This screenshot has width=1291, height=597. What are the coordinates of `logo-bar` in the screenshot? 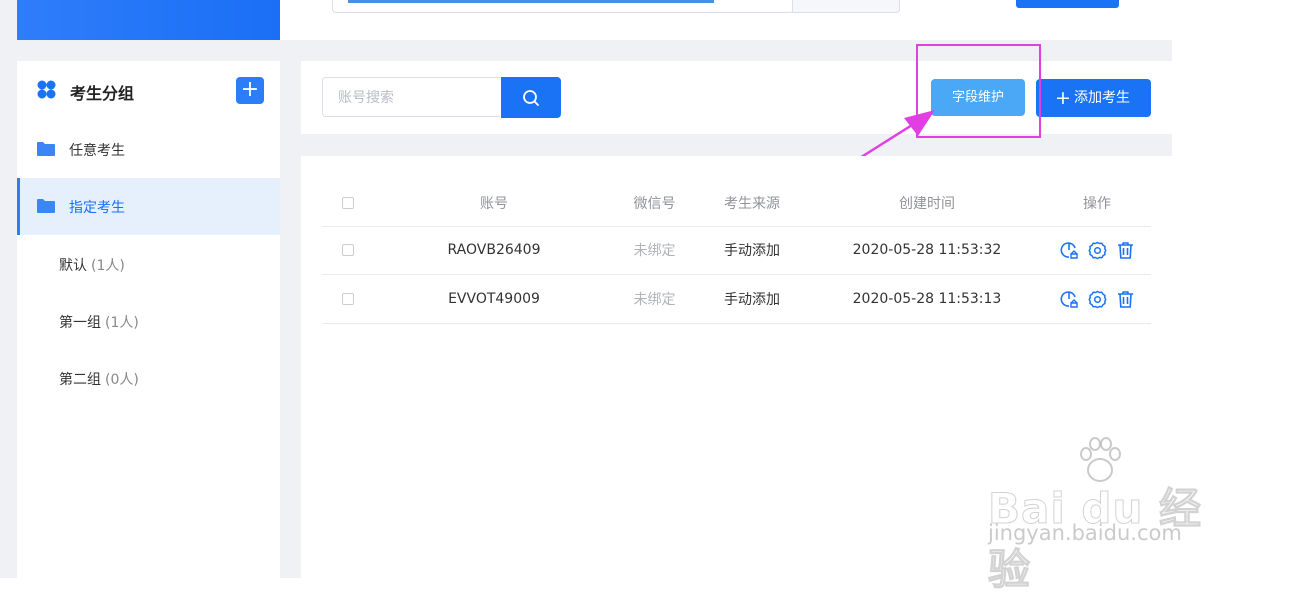 It's located at (148, 20).